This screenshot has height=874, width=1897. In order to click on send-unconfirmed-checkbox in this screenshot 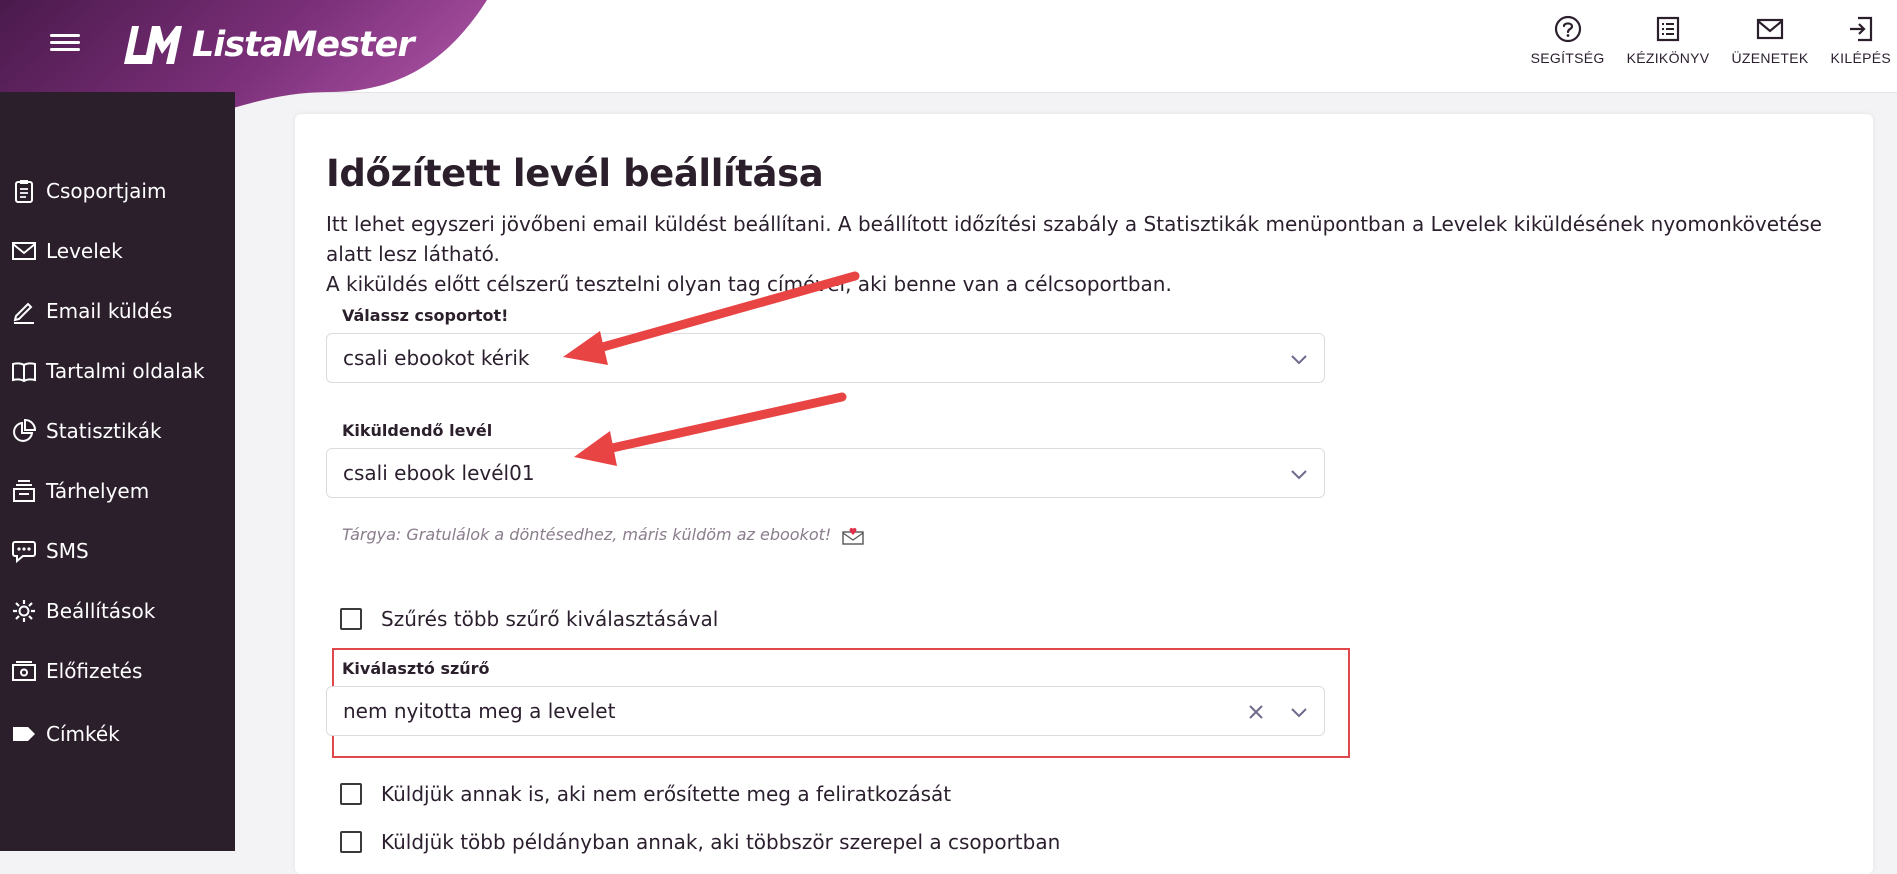, I will do `click(351, 794)`.